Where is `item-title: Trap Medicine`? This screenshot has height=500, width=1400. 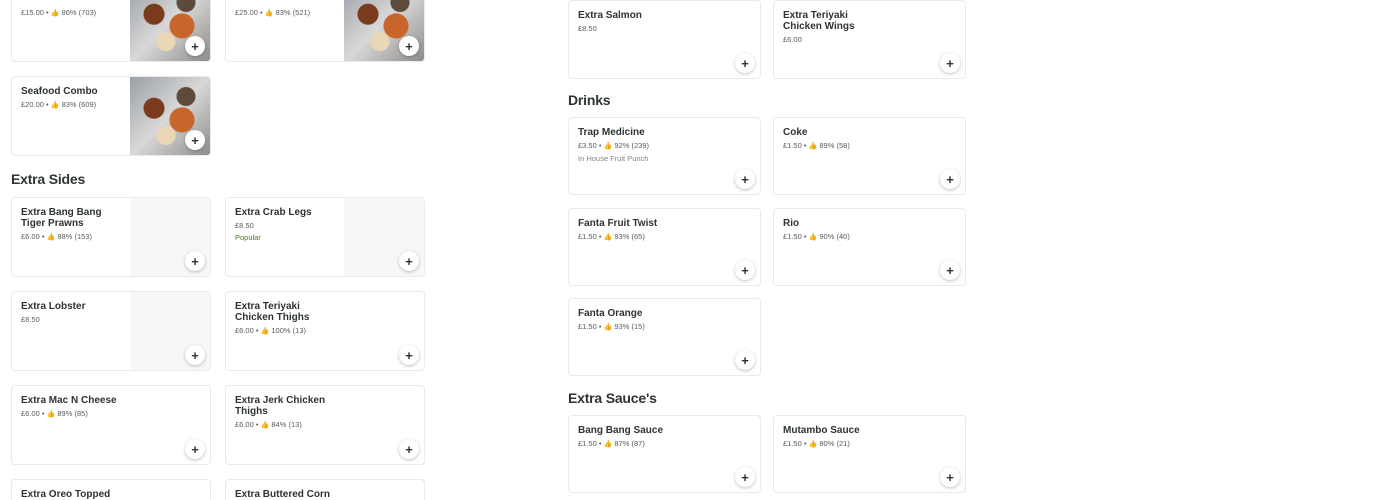
item-title: Trap Medicine is located at coordinates (611, 132).